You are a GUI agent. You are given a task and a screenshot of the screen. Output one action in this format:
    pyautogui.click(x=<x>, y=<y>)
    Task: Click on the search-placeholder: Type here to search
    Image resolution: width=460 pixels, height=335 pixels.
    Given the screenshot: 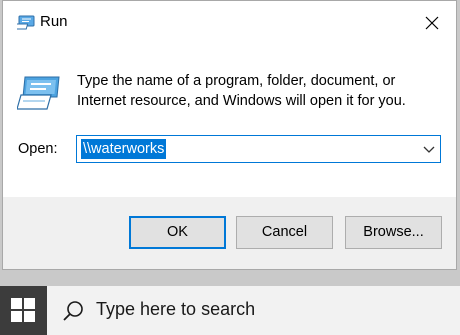 What is the action you would take?
    pyautogui.click(x=176, y=309)
    